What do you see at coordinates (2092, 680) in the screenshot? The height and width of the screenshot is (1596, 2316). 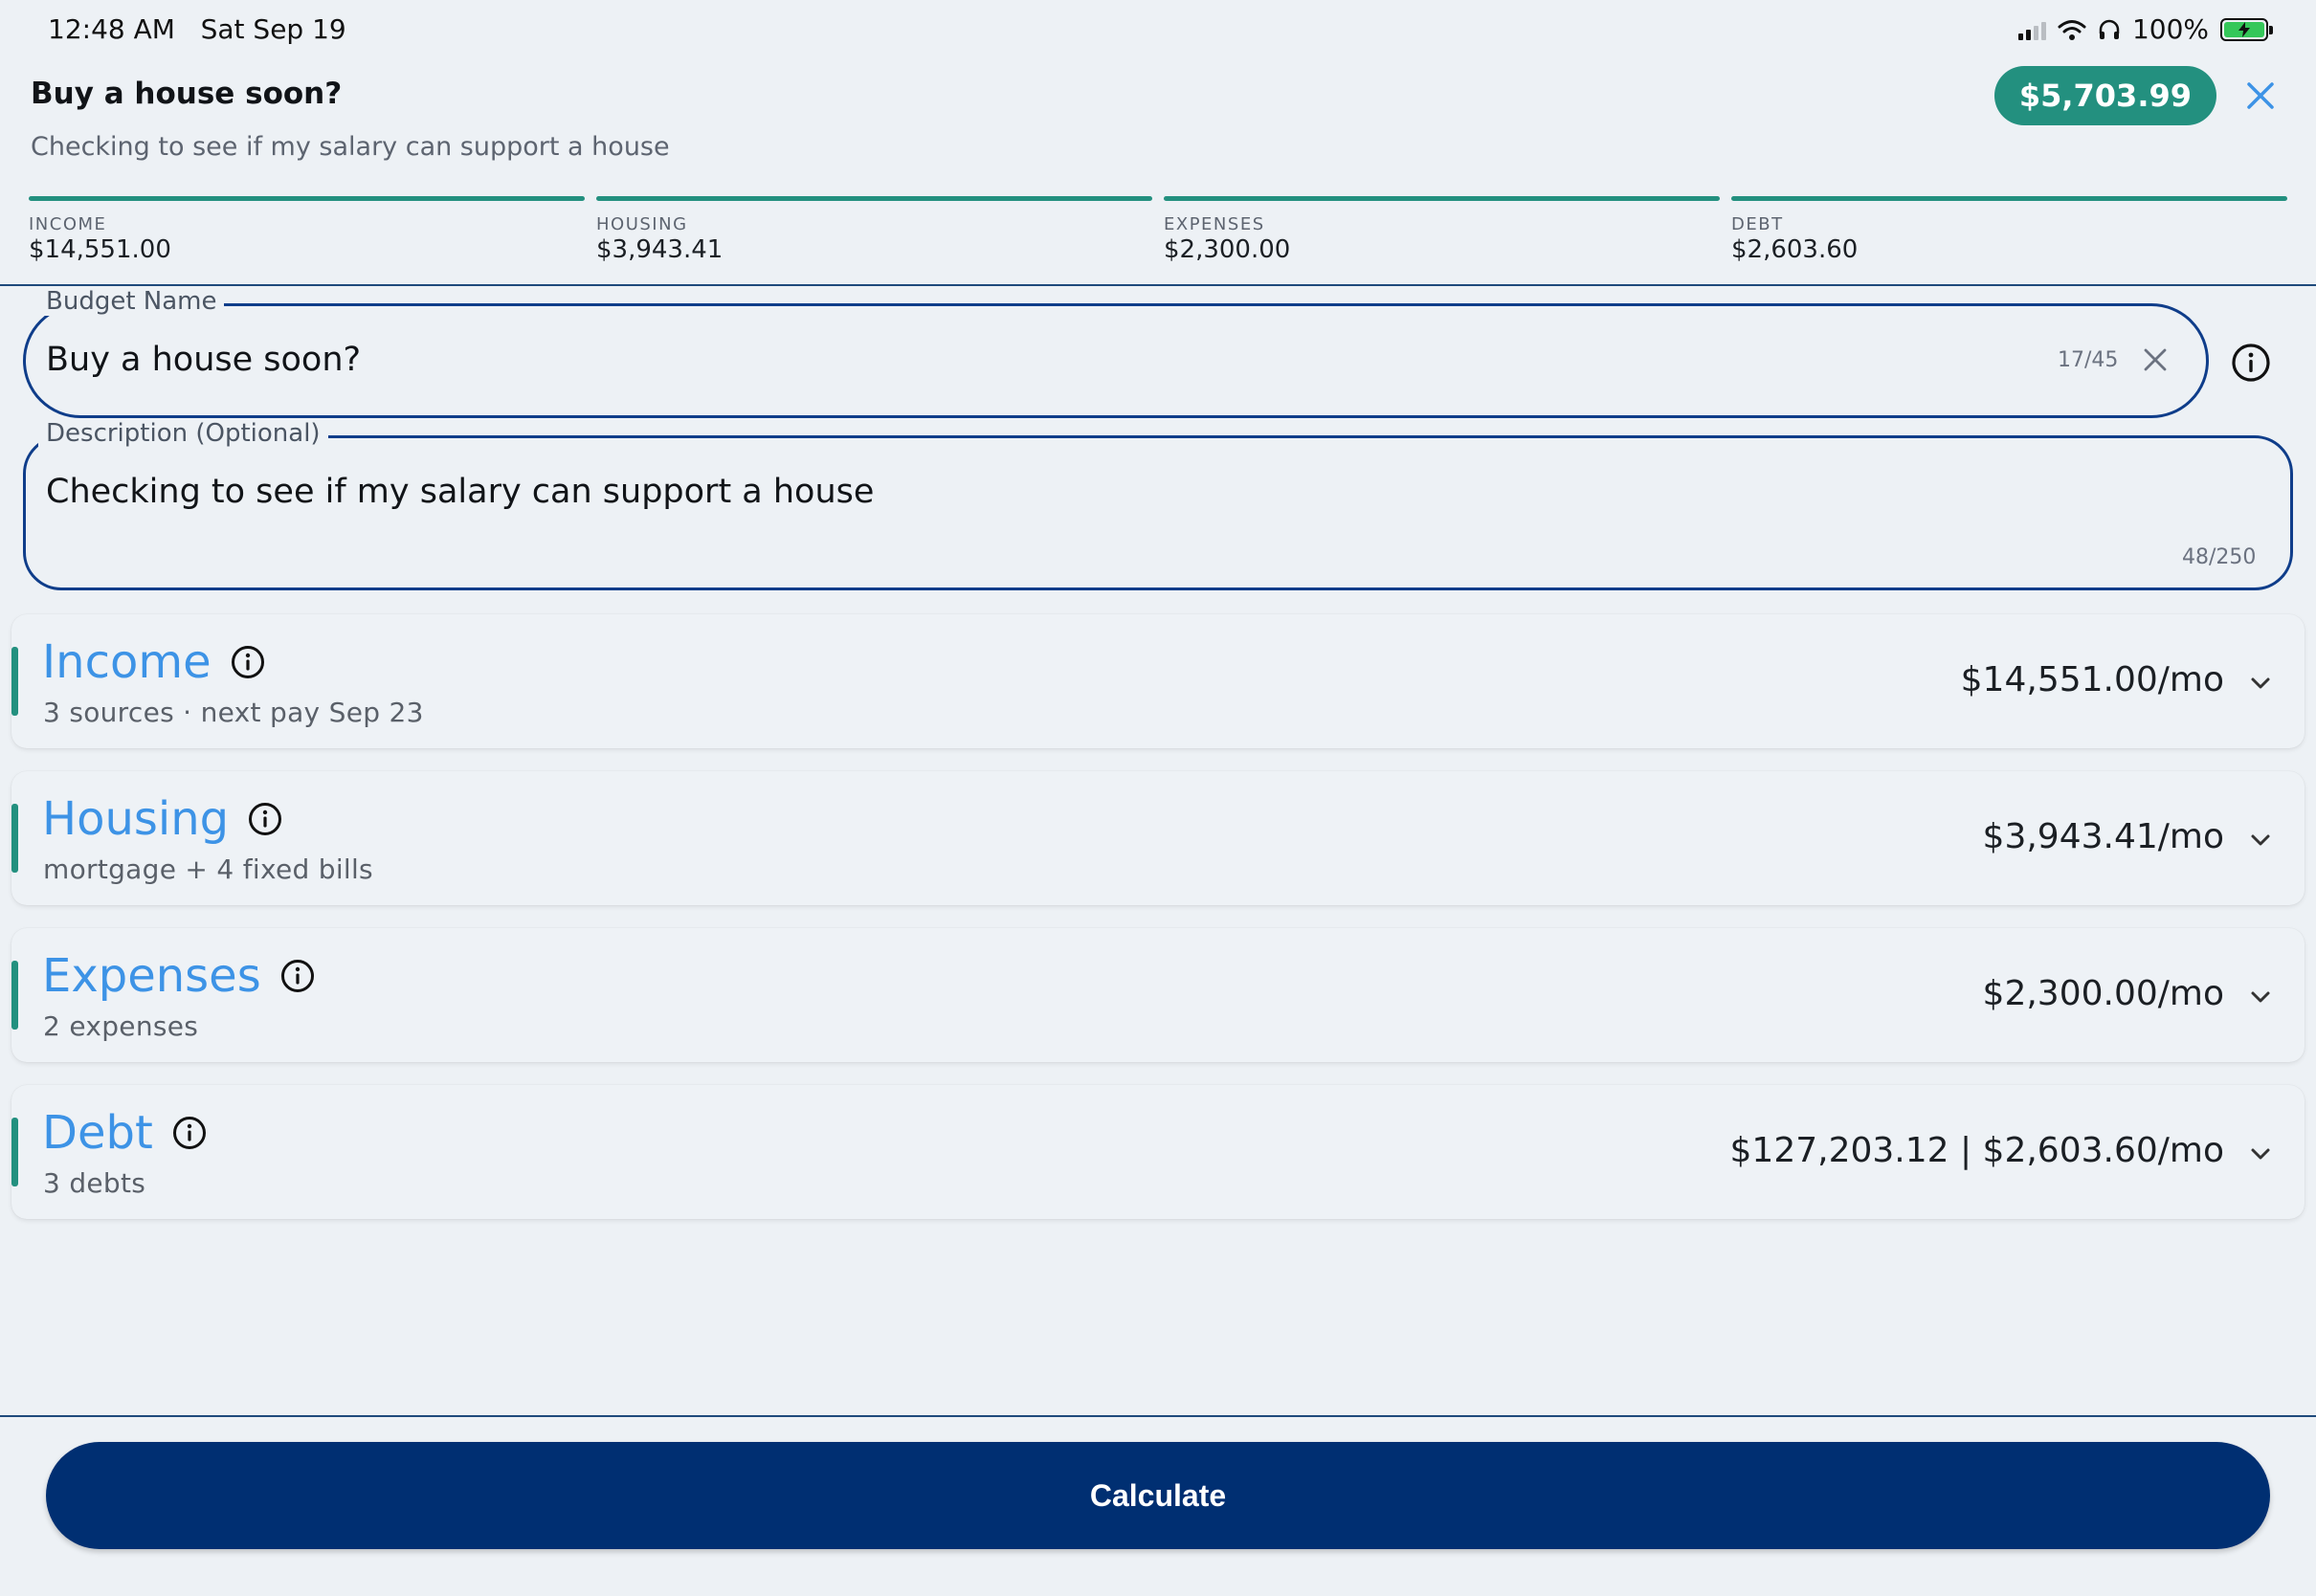 I see `card-amount: $14,551.00/mo` at bounding box center [2092, 680].